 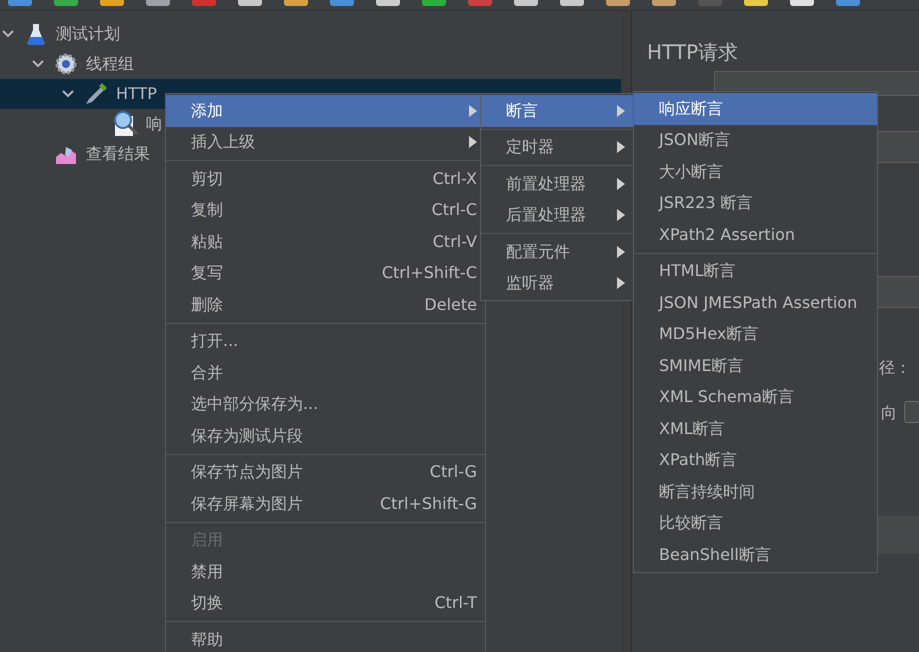 What do you see at coordinates (755, 523) in the screenshot?
I see `menu-item: 比较断言` at bounding box center [755, 523].